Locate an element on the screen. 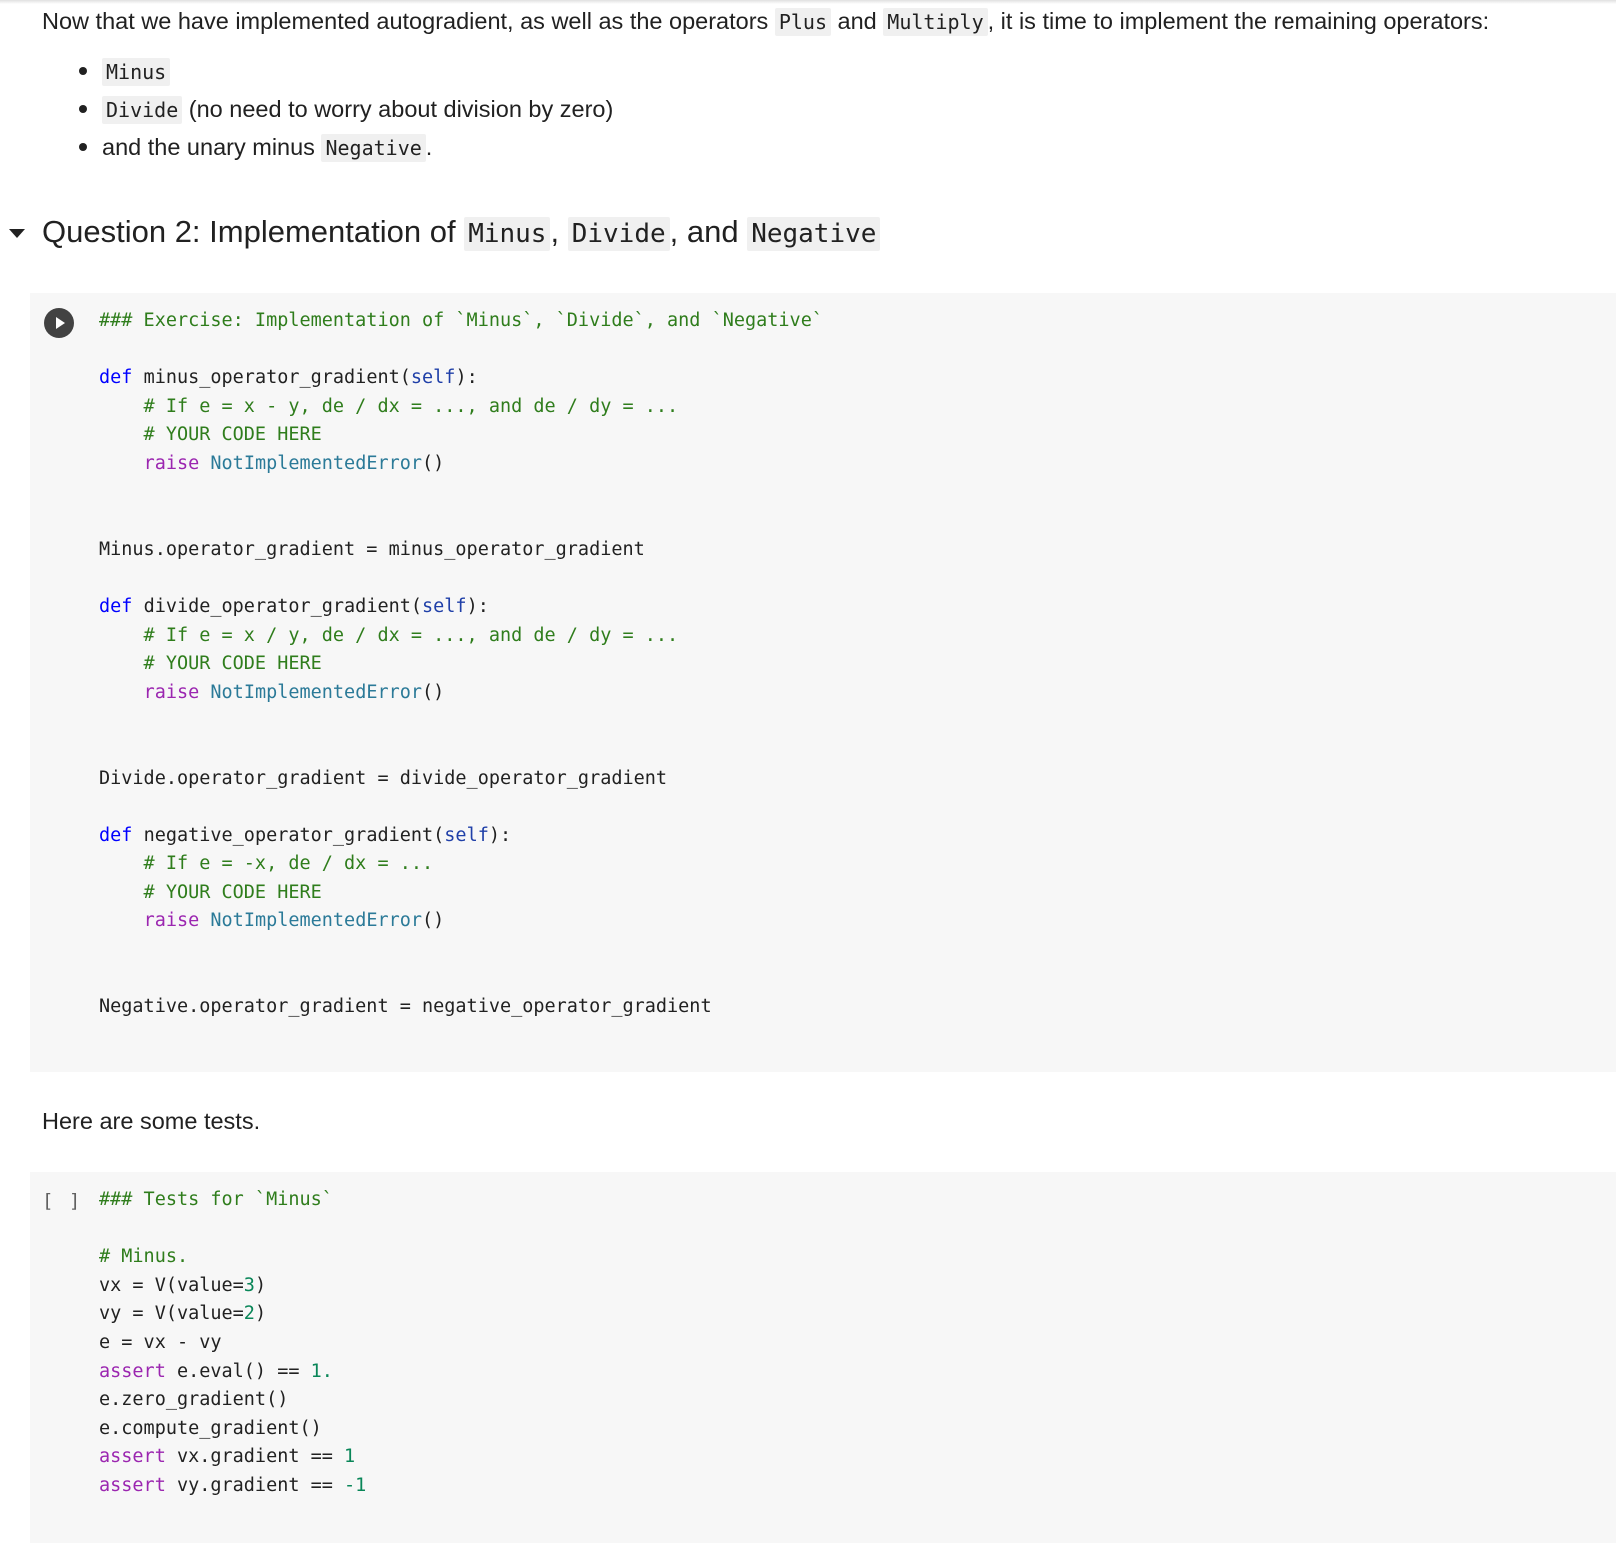 The width and height of the screenshot is (1616, 1543). list-item: and the unary minus Negative. is located at coordinates (327, 147).